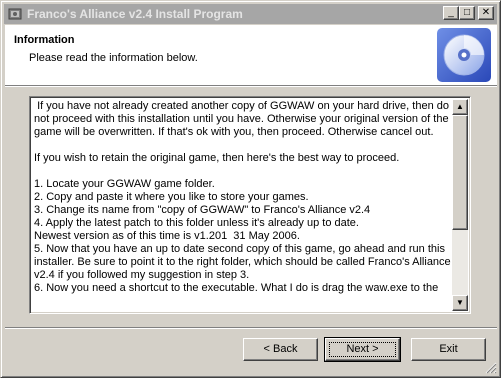  What do you see at coordinates (251, 86) in the screenshot?
I see `header-divider` at bounding box center [251, 86].